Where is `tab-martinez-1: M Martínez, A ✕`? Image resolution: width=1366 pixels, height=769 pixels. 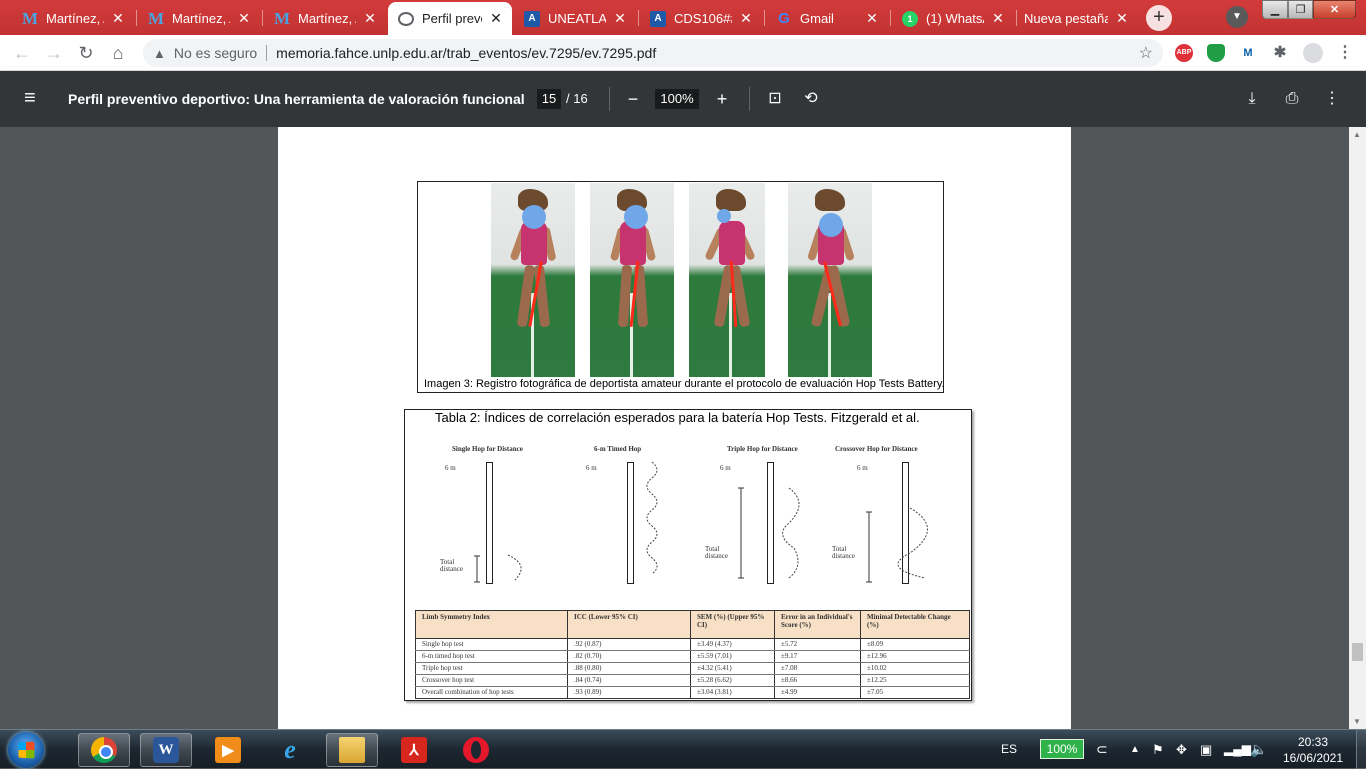
tab-martinez-1: M Martínez, A ✕ is located at coordinates (73, 18).